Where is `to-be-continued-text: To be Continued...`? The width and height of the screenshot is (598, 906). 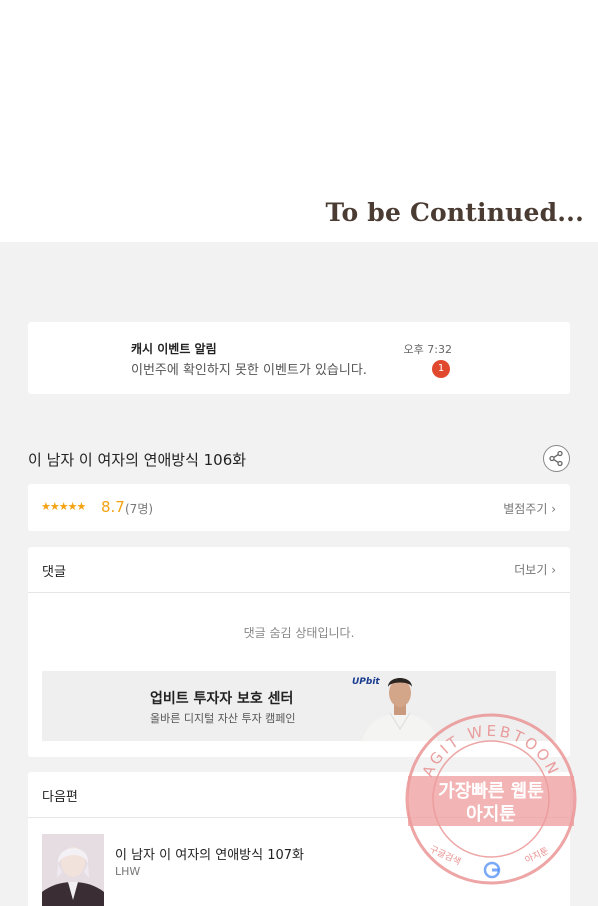
to-be-continued-text: To be Continued... is located at coordinates (454, 212).